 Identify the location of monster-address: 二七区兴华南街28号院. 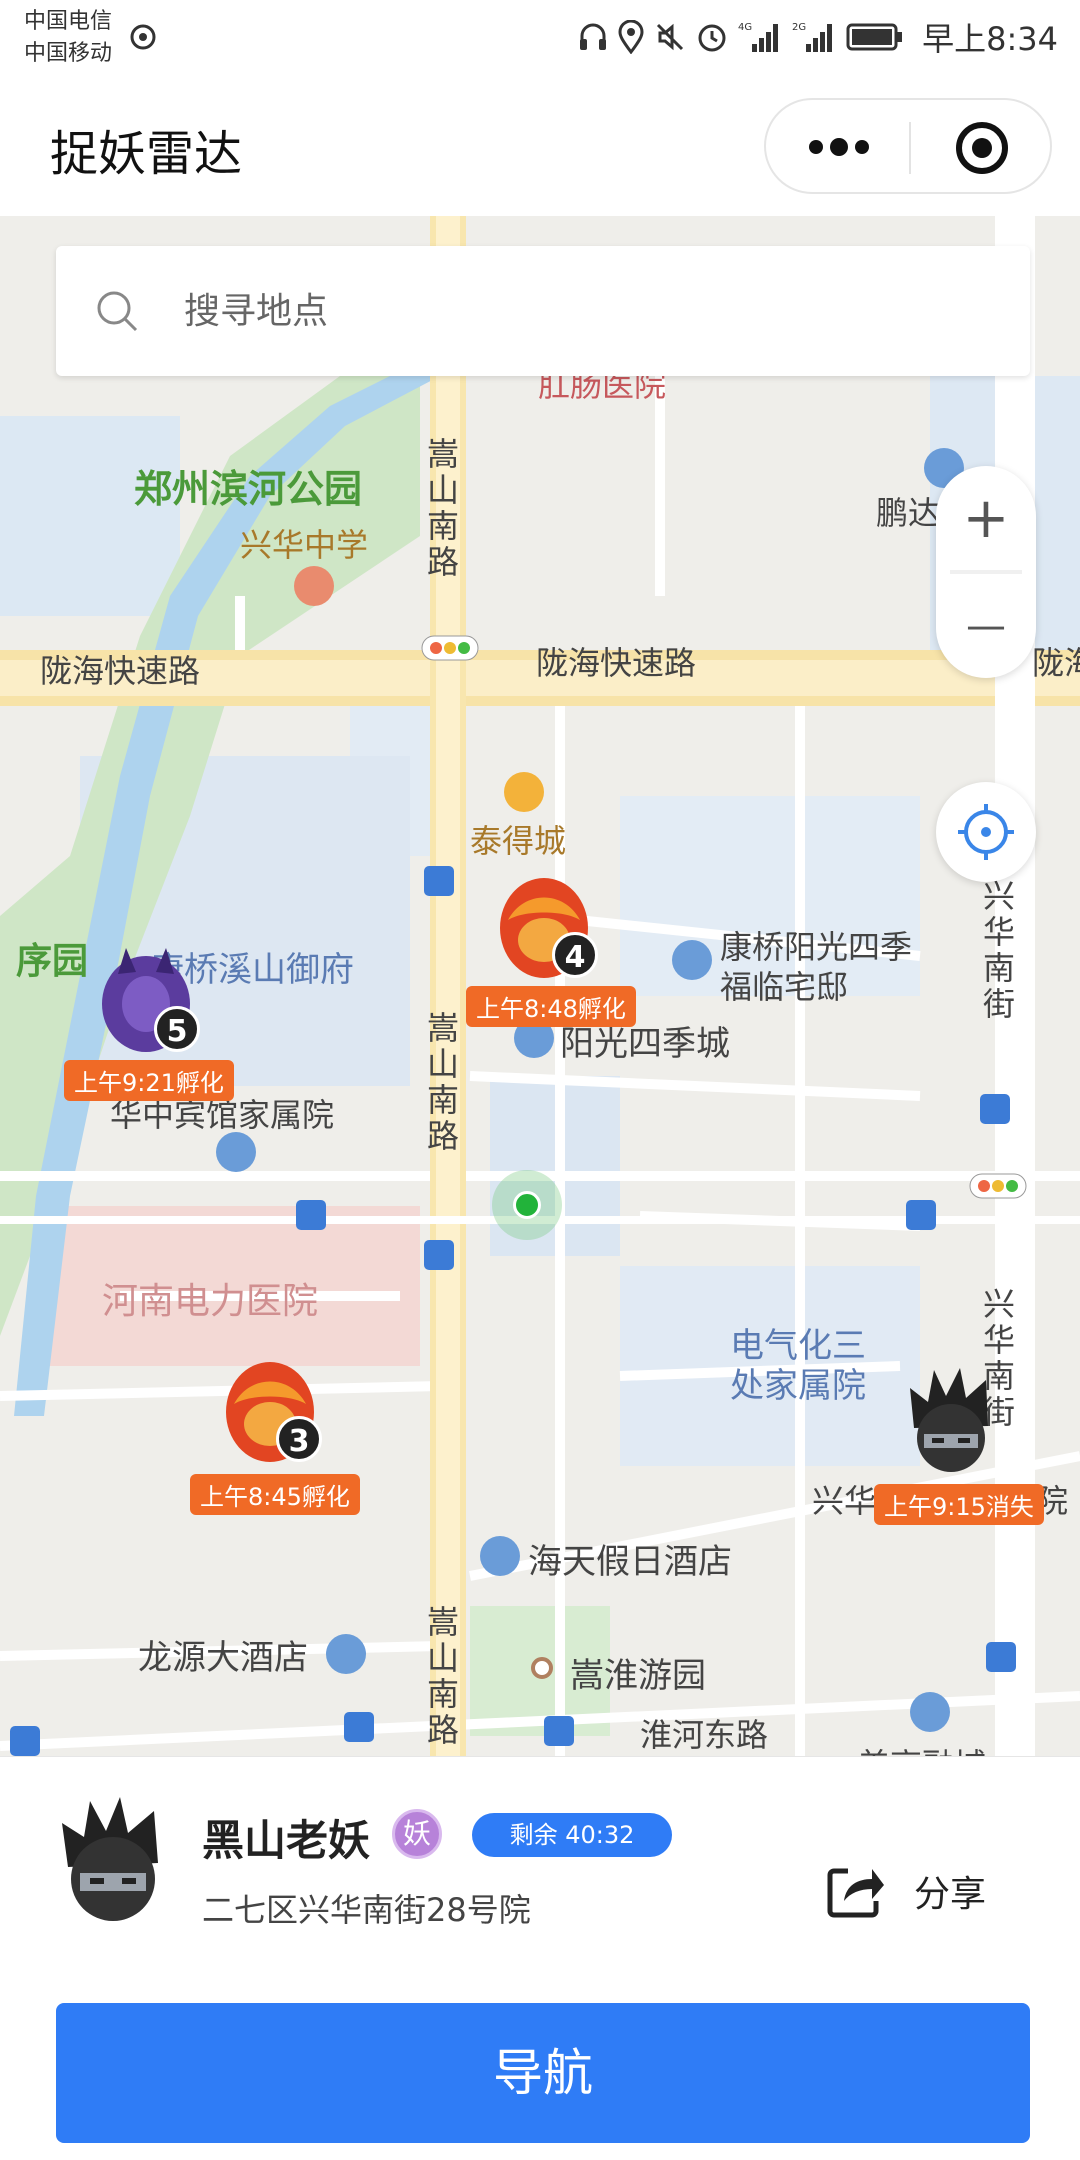
(366, 1910).